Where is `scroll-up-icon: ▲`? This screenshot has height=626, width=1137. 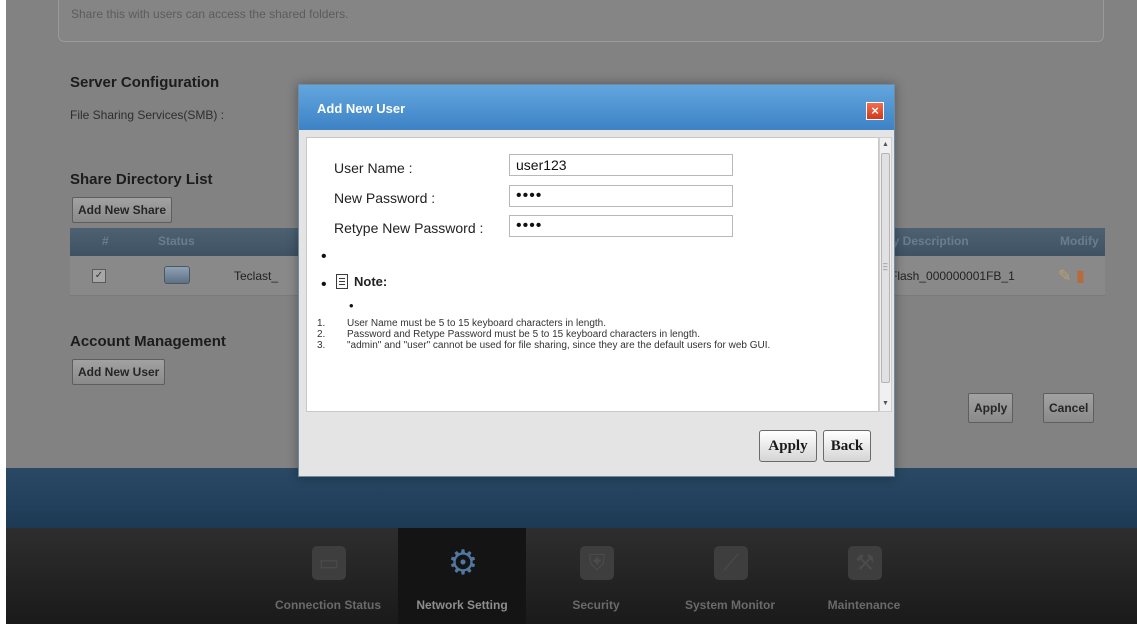 scroll-up-icon: ▲ is located at coordinates (885, 145).